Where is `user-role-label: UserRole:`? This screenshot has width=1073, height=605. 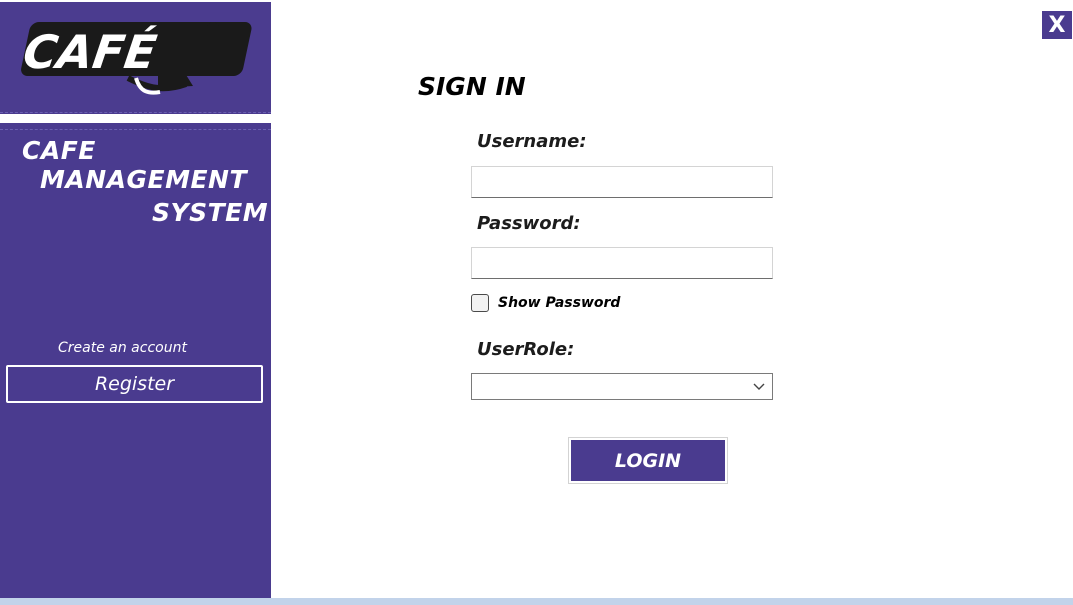 user-role-label: UserRole: is located at coordinates (526, 349).